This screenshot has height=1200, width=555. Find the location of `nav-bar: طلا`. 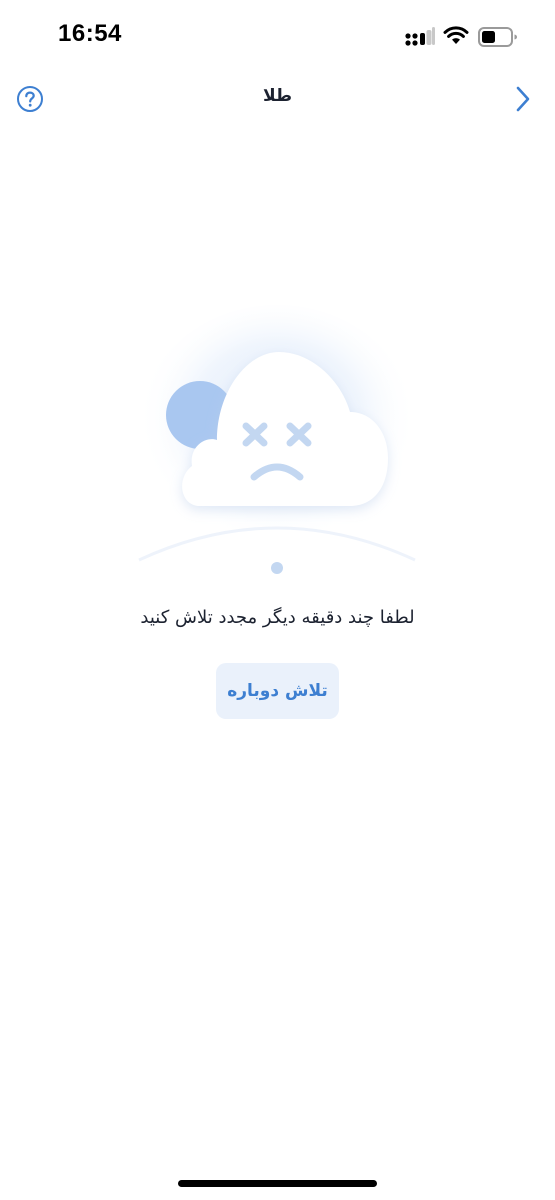

nav-bar: طلا is located at coordinates (277, 99).